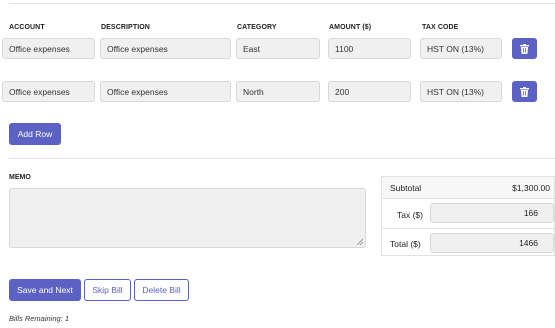 The height and width of the screenshot is (328, 555). Describe the element at coordinates (257, 27) in the screenshot. I see `column-header-category: CATEGORY` at that location.